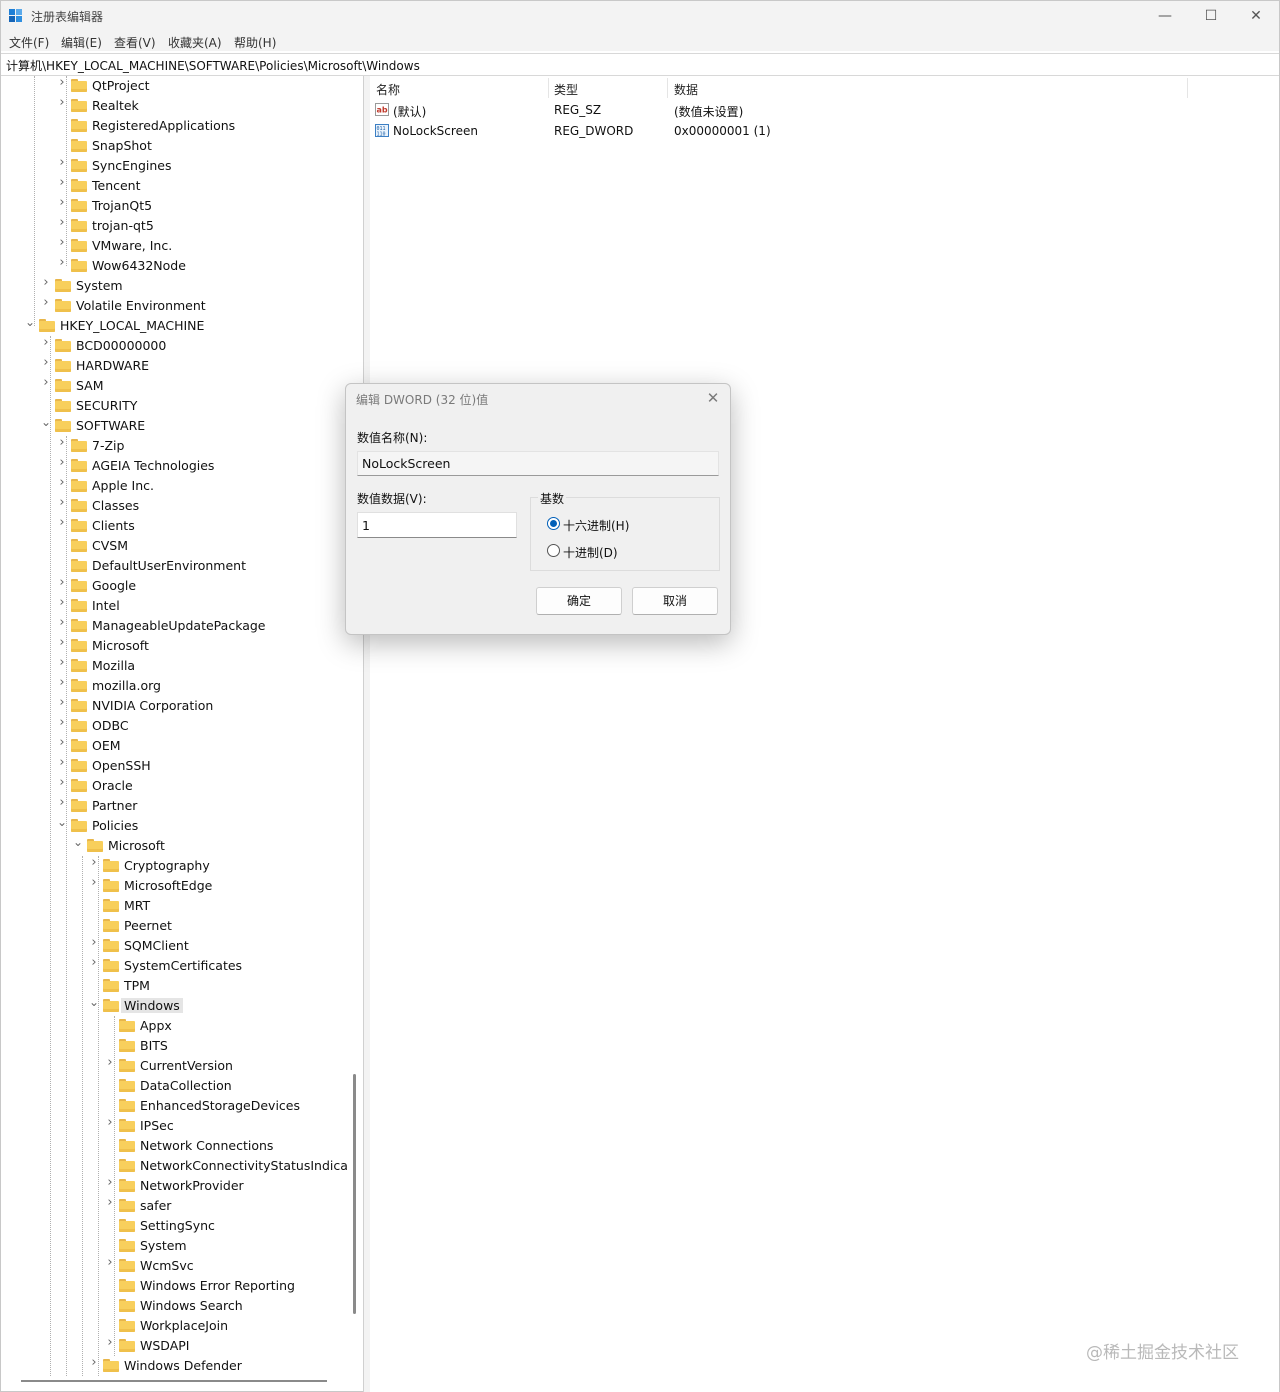 The image size is (1280, 1392). I want to click on tree-node: › Volatile Environment, so click(175, 306).